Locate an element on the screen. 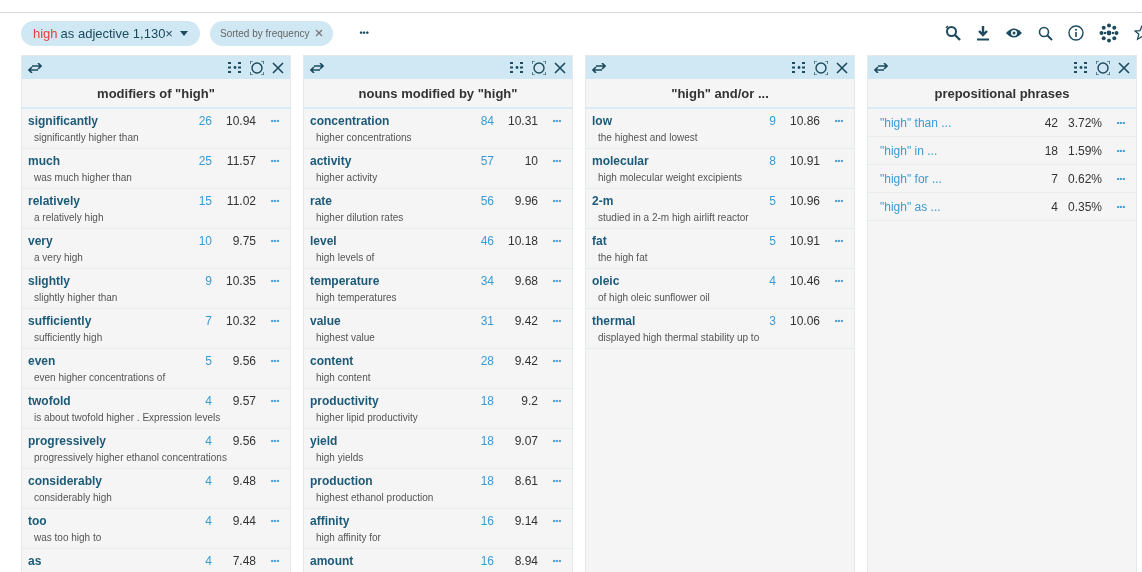  count-link: 46 is located at coordinates (479, 240).